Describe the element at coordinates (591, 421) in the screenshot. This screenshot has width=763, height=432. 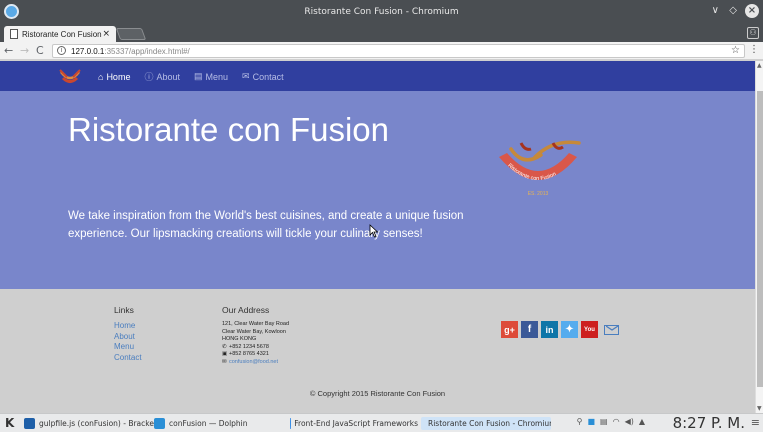
I see `dropbox-icon: ■` at that location.